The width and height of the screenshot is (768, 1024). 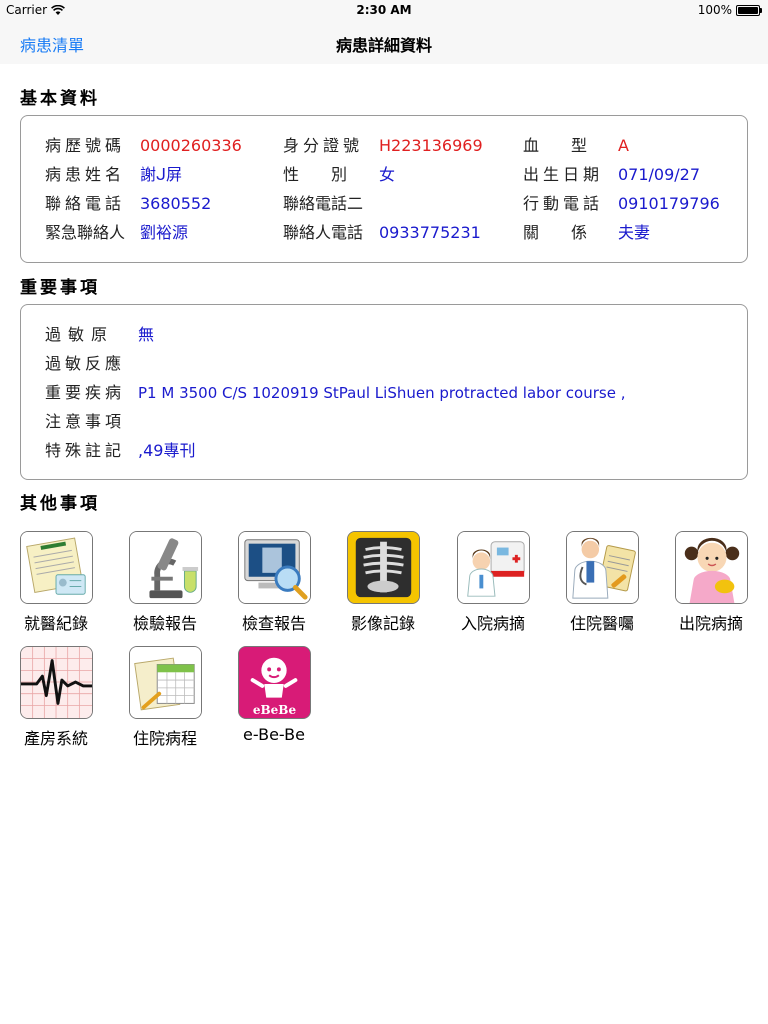 What do you see at coordinates (323, 232) in the screenshot?
I see `contact-phone-label: 聯絡人電話` at bounding box center [323, 232].